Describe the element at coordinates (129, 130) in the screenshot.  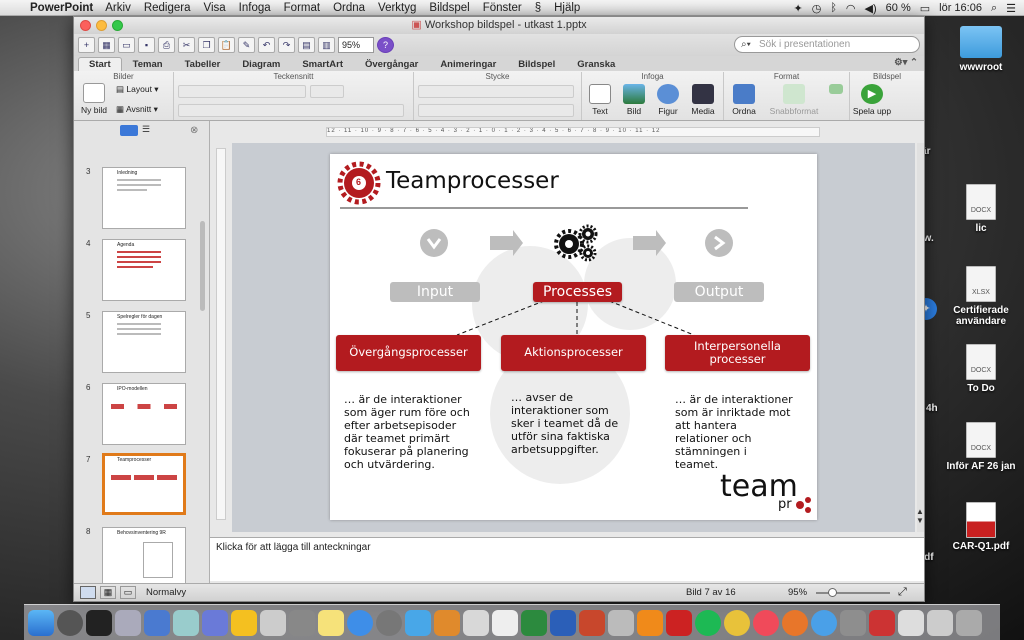
I see `thumbnail-view-icon` at that location.